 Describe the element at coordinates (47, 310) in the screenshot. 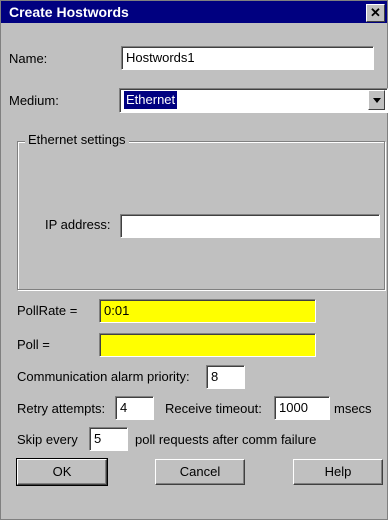

I see `pollrate-label: PollRate =` at that location.